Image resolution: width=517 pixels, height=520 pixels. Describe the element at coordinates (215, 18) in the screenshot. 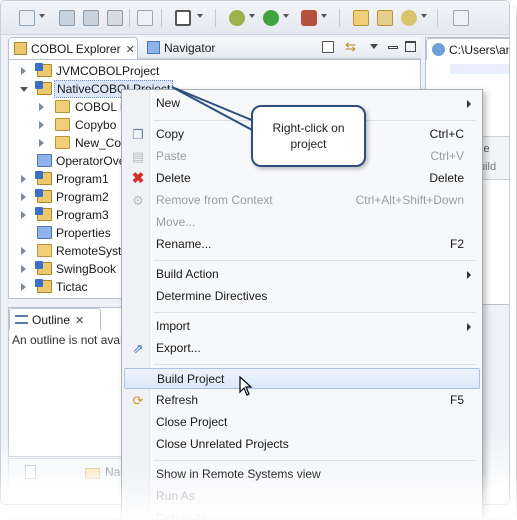

I see `toolbar-separator` at that location.